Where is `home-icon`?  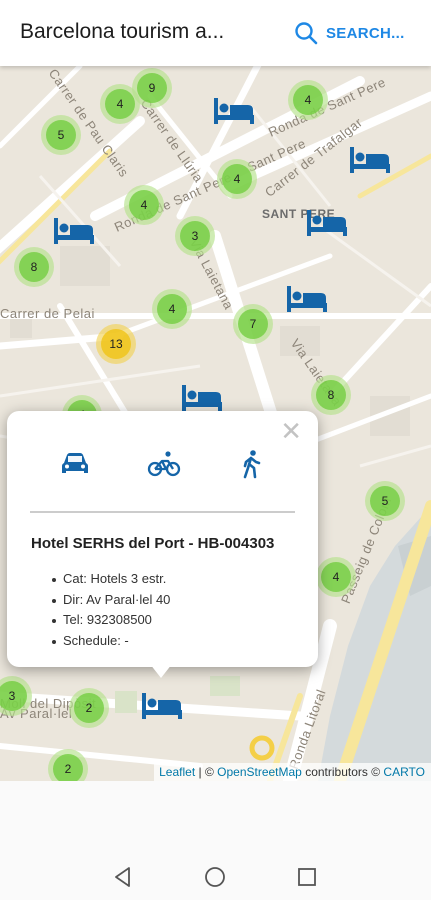 home-icon is located at coordinates (215, 877).